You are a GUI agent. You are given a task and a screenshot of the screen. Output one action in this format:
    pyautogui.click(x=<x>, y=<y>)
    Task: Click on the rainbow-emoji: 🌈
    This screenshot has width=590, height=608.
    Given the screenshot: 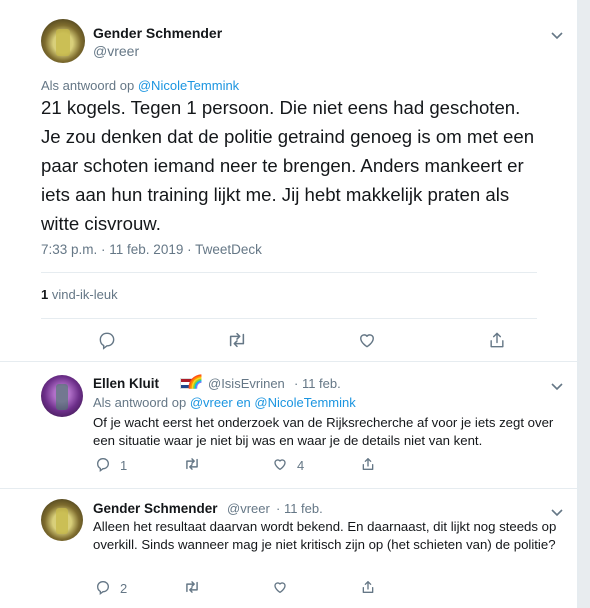 What is the action you would take?
    pyautogui.click(x=195, y=381)
    